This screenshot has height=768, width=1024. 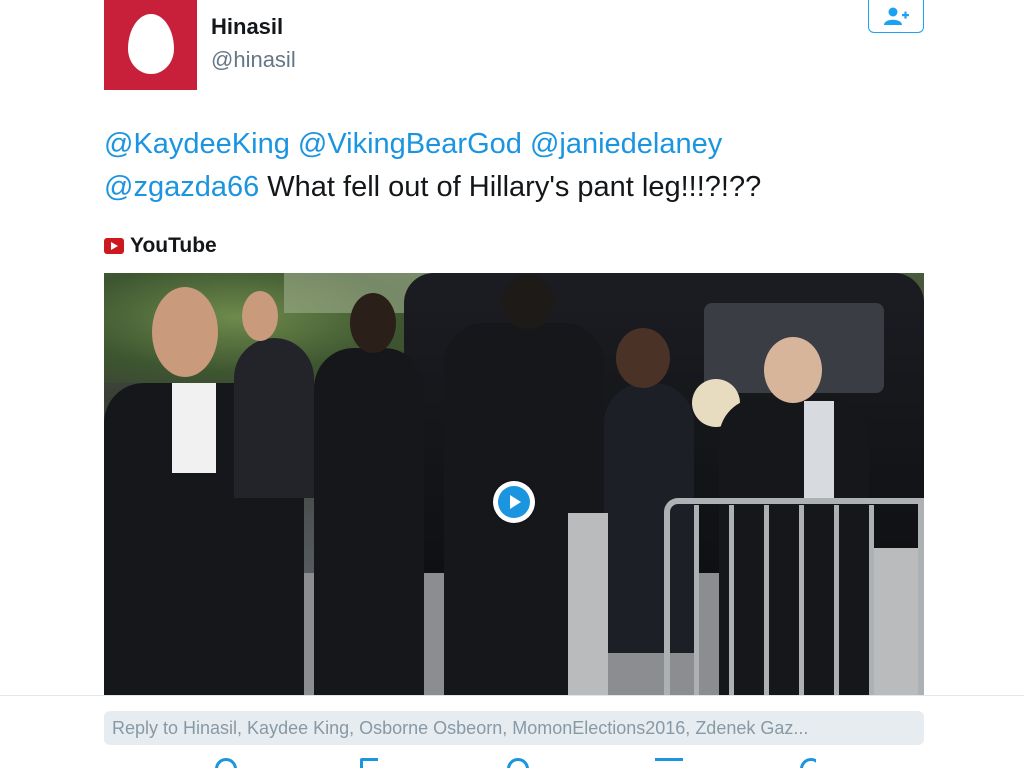 What do you see at coordinates (114, 246) in the screenshot?
I see `youtube-icon` at bounding box center [114, 246].